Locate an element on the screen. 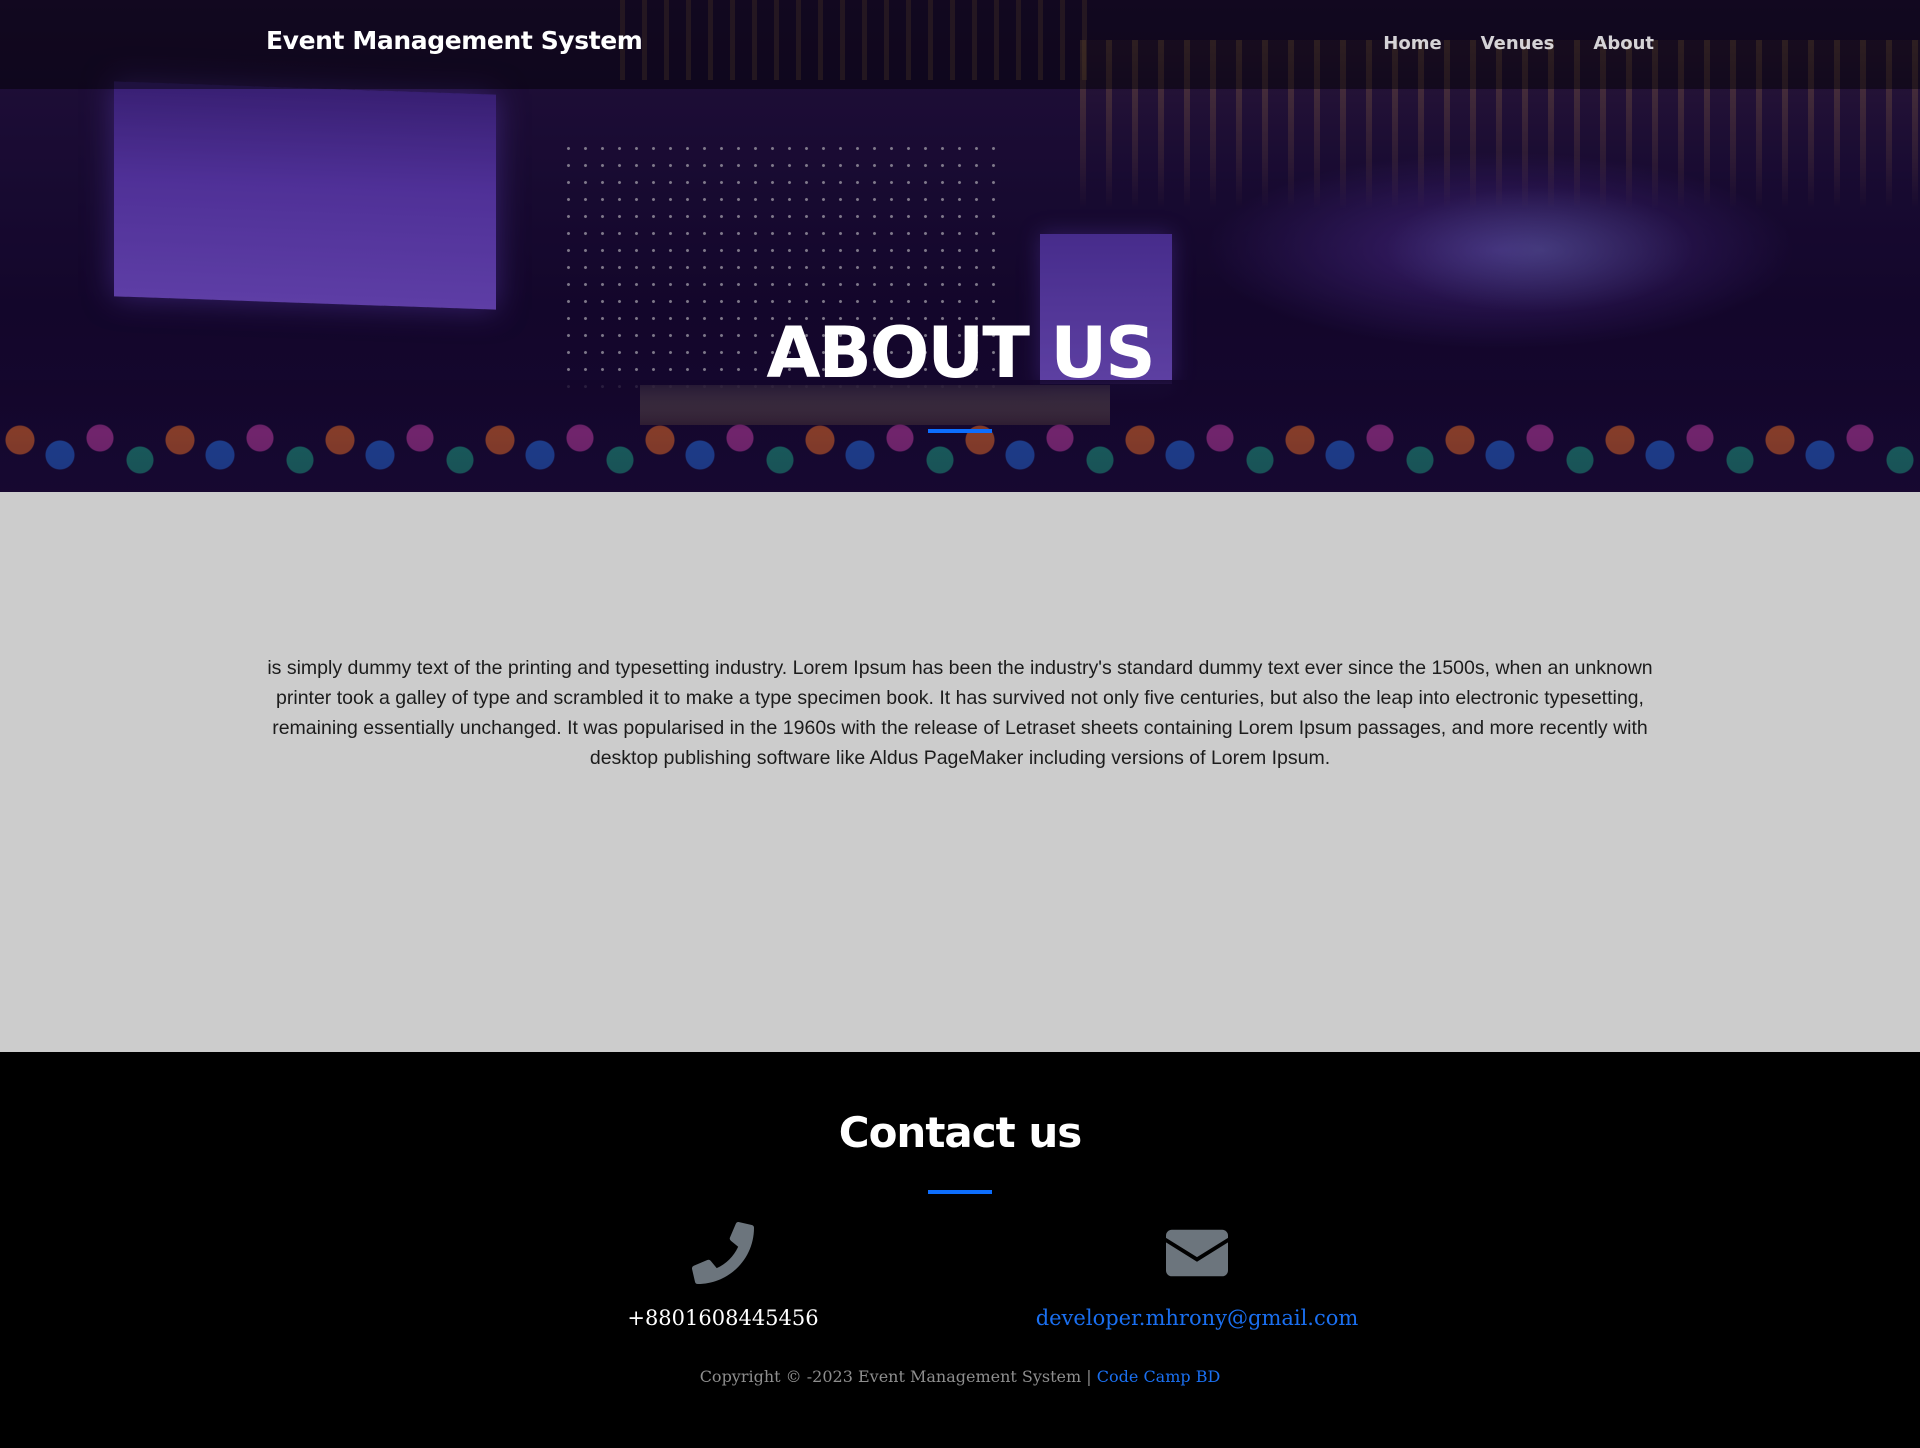 The width and height of the screenshot is (1920, 1448). phone-number: +8801608445456 is located at coordinates (723, 1318).